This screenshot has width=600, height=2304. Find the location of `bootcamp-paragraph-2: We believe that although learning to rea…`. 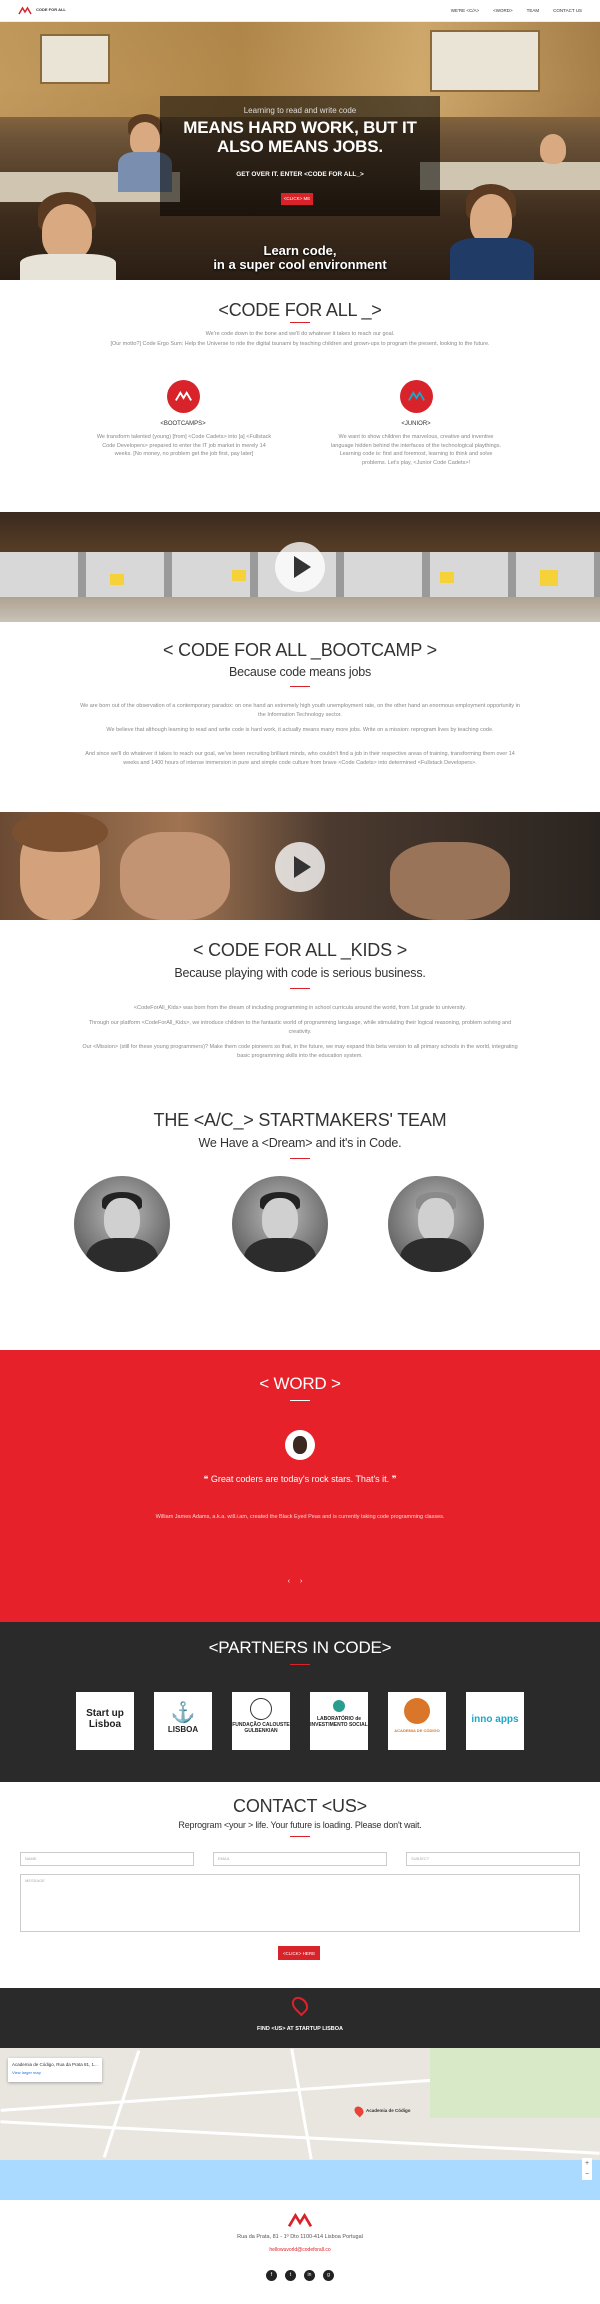

bootcamp-paragraph-2: We believe that although learning to rea… is located at coordinates (300, 730).